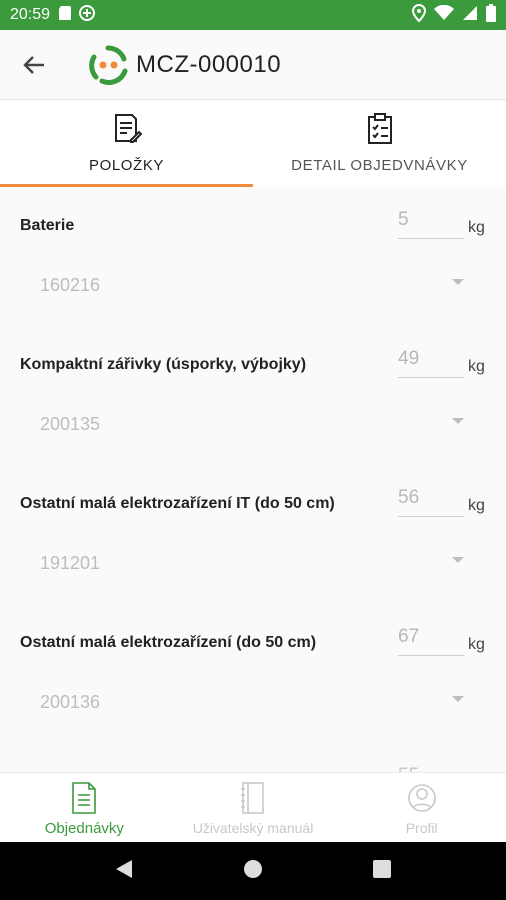 The height and width of the screenshot is (900, 506). I want to click on app-bar: MCZ-000010, so click(253, 65).